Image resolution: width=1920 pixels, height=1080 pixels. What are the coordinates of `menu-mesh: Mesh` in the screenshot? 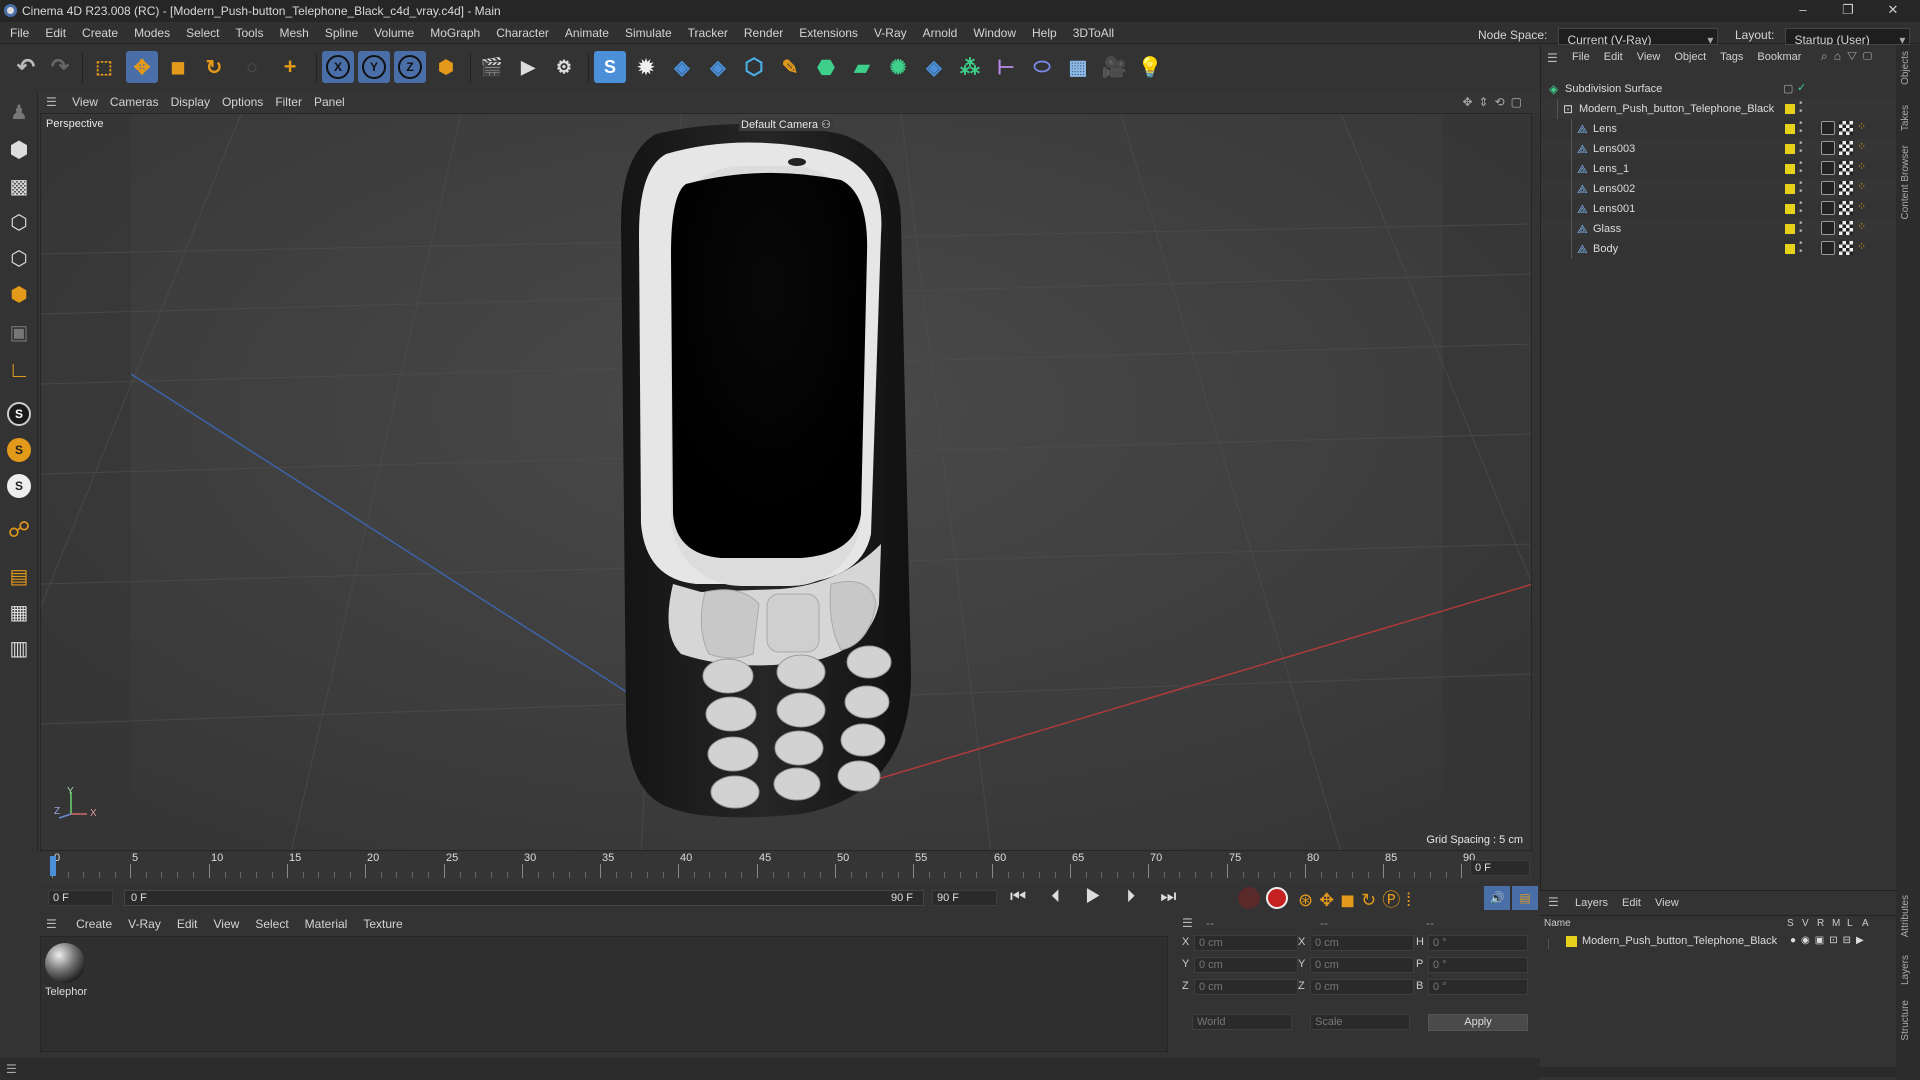 It's located at (293, 33).